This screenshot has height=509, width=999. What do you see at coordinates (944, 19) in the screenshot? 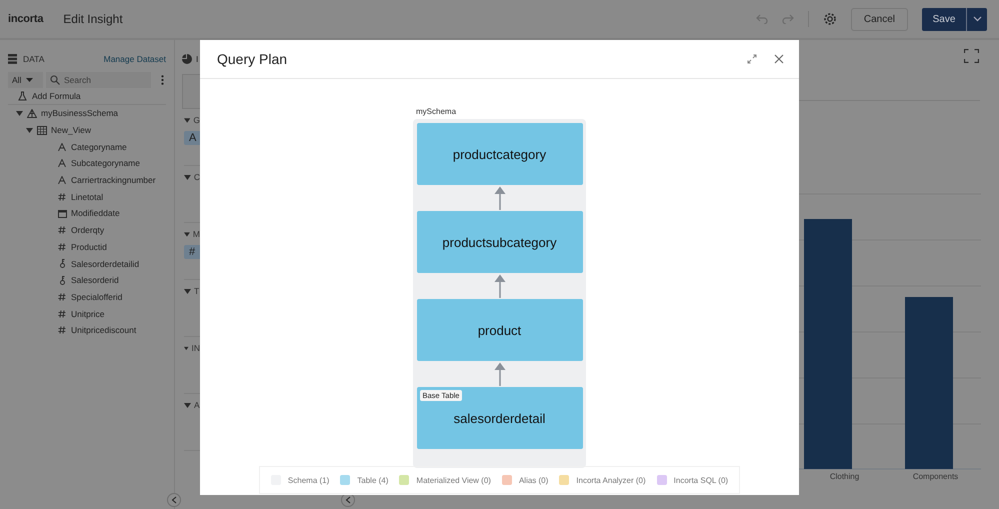
I see `save-button: Save` at bounding box center [944, 19].